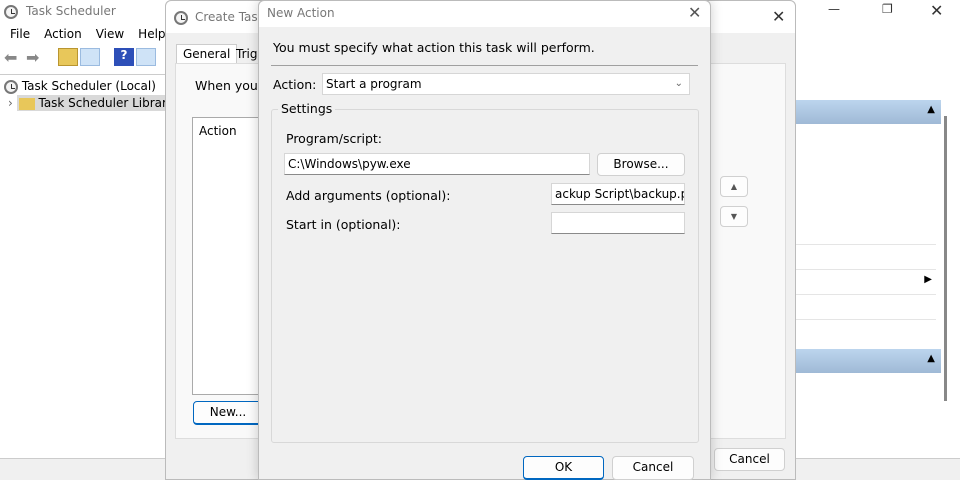 Image resolution: width=960 pixels, height=480 pixels. What do you see at coordinates (124, 57) in the screenshot?
I see `help-icon: ?` at bounding box center [124, 57].